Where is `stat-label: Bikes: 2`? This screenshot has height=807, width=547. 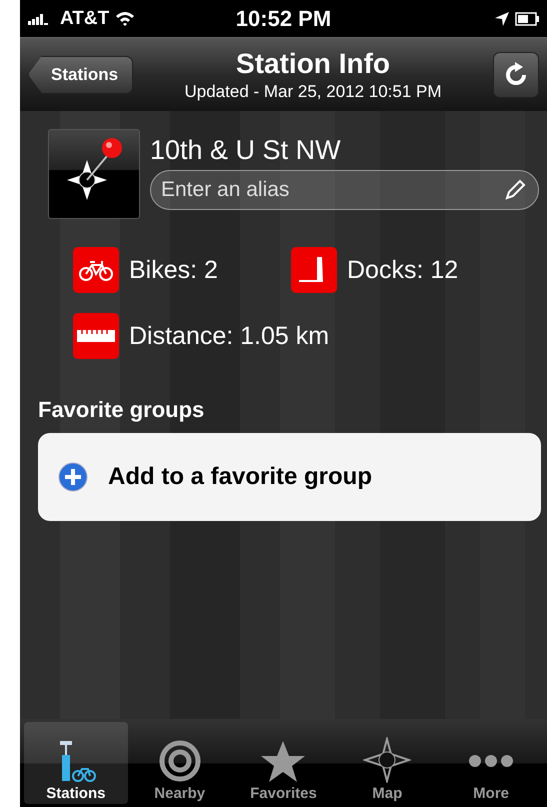 stat-label: Bikes: 2 is located at coordinates (173, 270).